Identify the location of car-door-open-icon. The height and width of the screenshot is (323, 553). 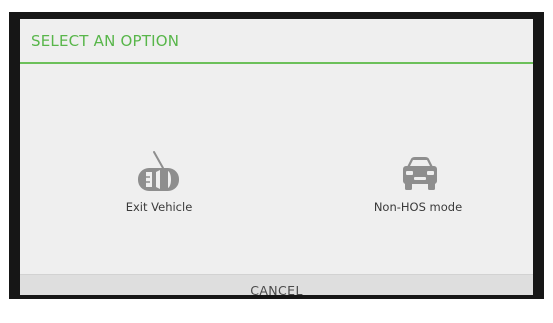
(158, 171).